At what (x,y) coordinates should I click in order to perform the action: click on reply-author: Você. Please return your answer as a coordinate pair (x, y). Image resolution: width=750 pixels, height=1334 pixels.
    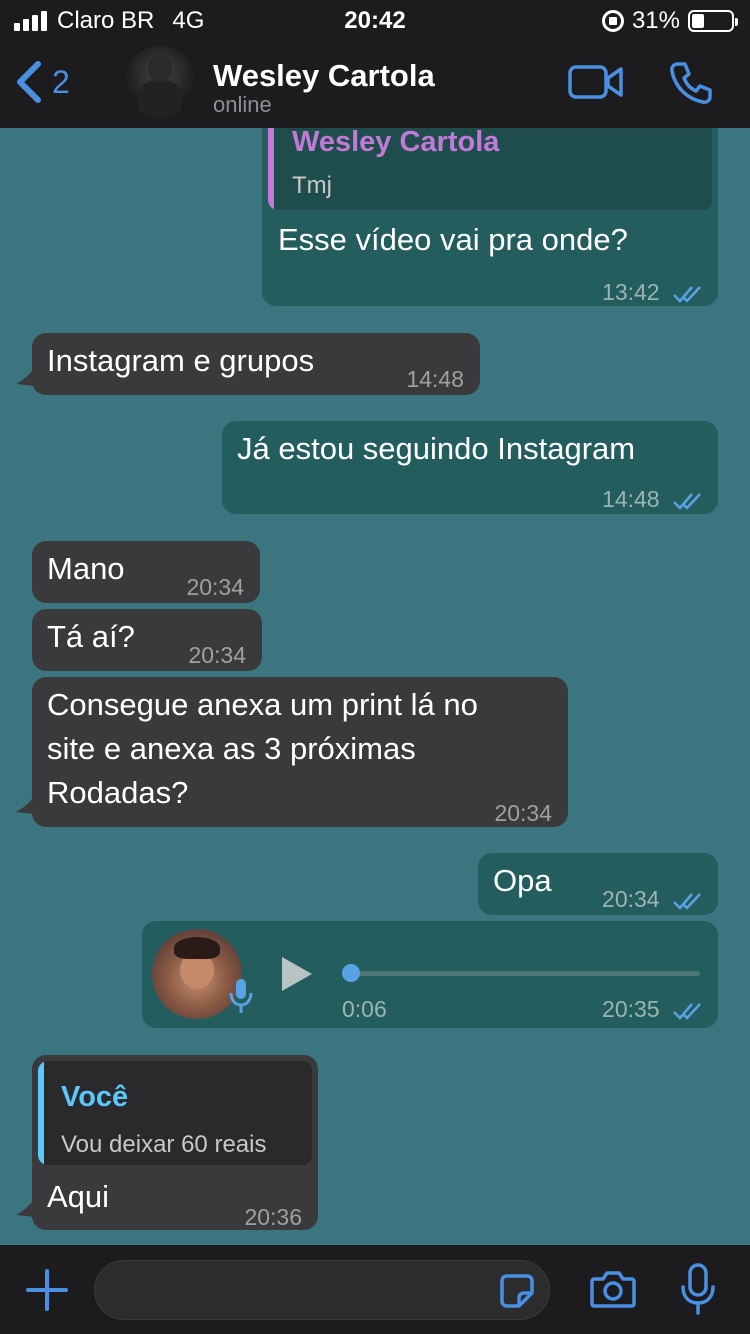
    Looking at the image, I should click on (95, 1097).